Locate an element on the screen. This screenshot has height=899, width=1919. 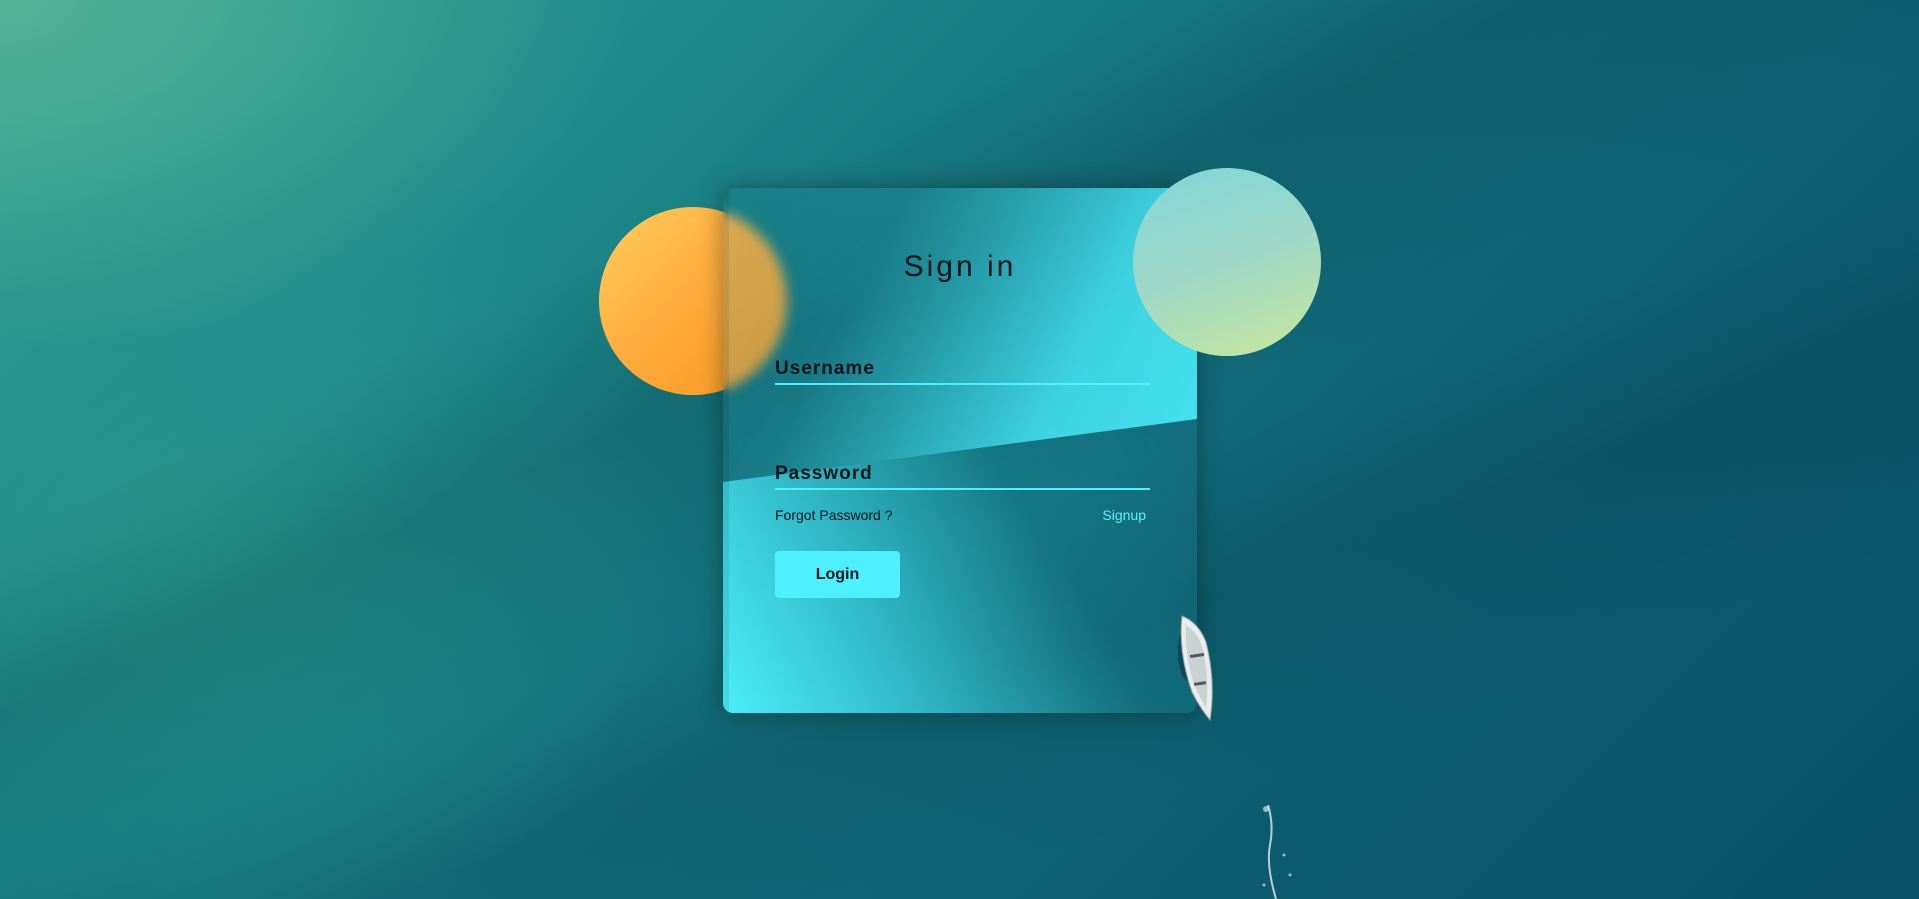
username-input is located at coordinates (962, 384).